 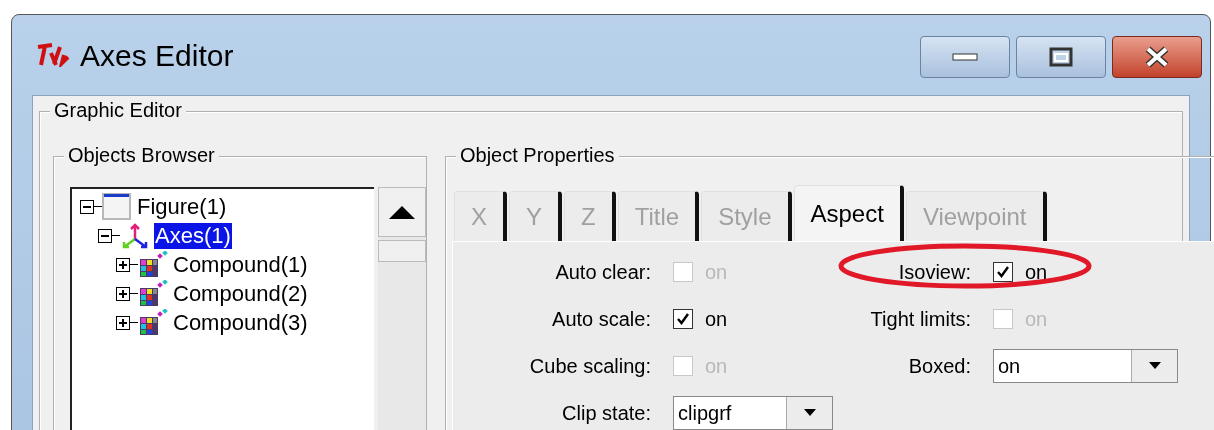 What do you see at coordinates (157, 55) in the screenshot?
I see `window-title: Axes Editor` at bounding box center [157, 55].